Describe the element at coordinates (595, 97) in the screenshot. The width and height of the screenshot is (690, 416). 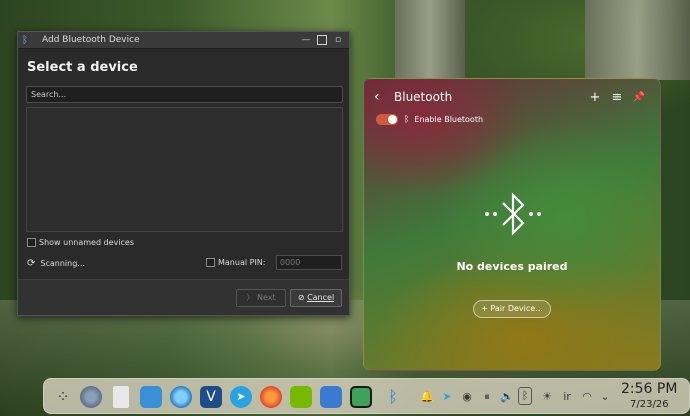
I see `add-icon: +` at that location.